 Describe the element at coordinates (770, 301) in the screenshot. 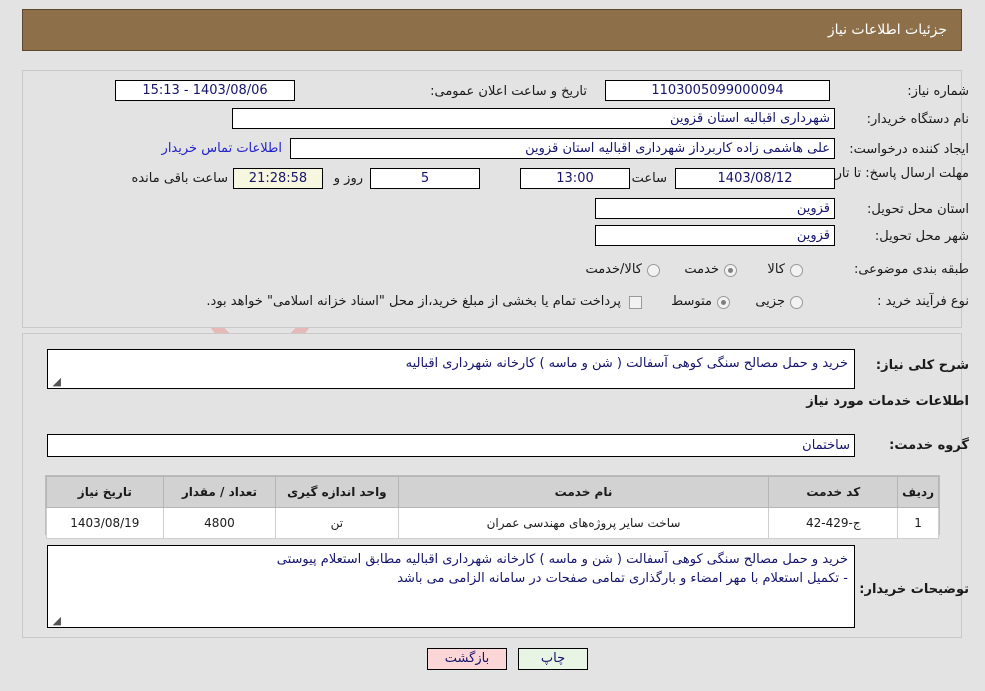

I see `process-label-jozii: جزیی` at that location.